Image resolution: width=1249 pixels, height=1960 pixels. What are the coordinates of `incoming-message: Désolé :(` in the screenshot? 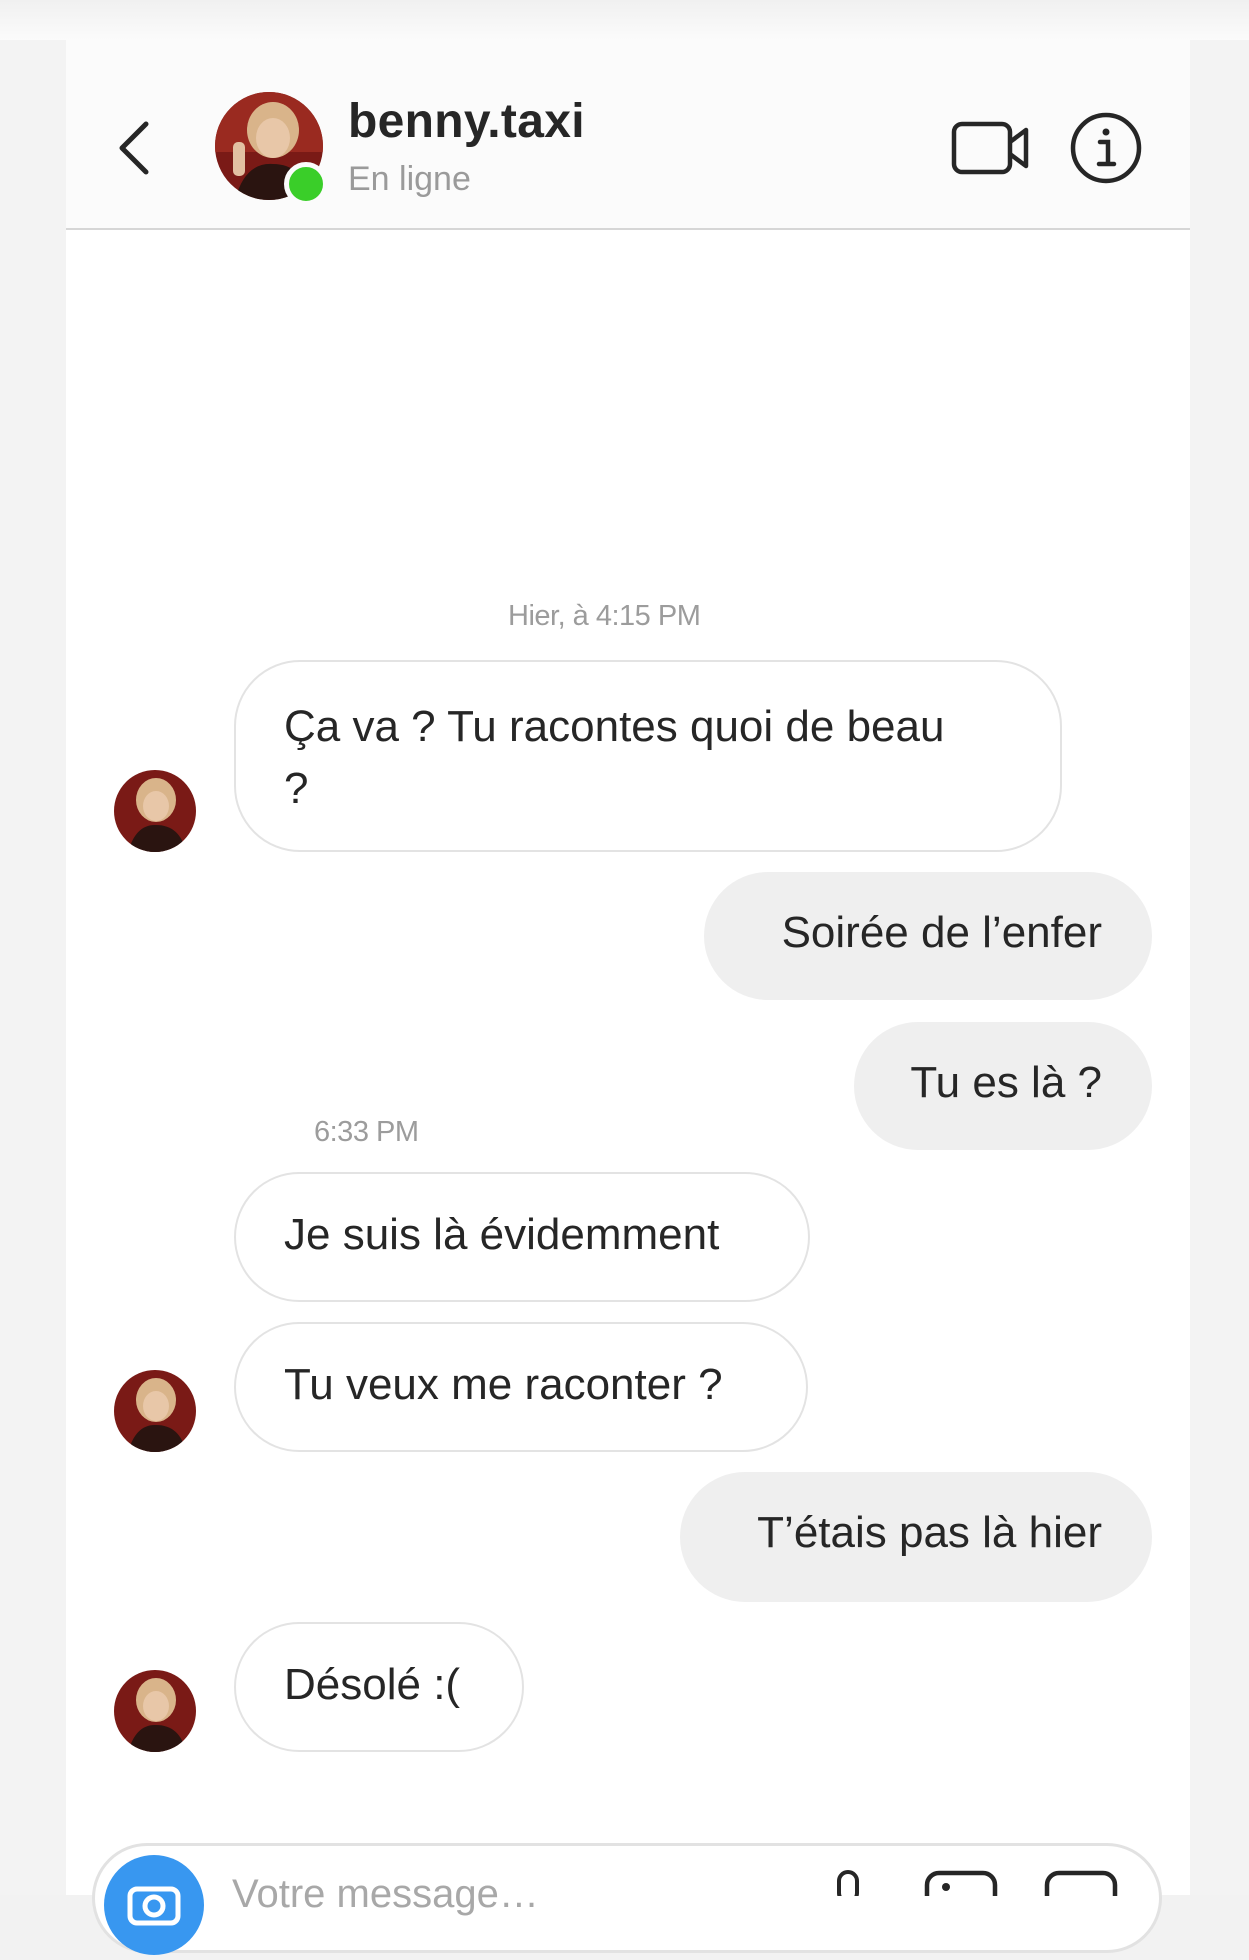 It's located at (379, 1687).